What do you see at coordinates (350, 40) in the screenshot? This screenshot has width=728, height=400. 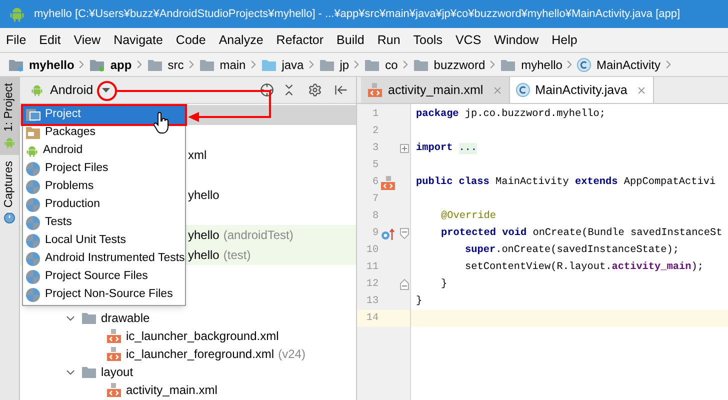 I see `menu-item: Build` at bounding box center [350, 40].